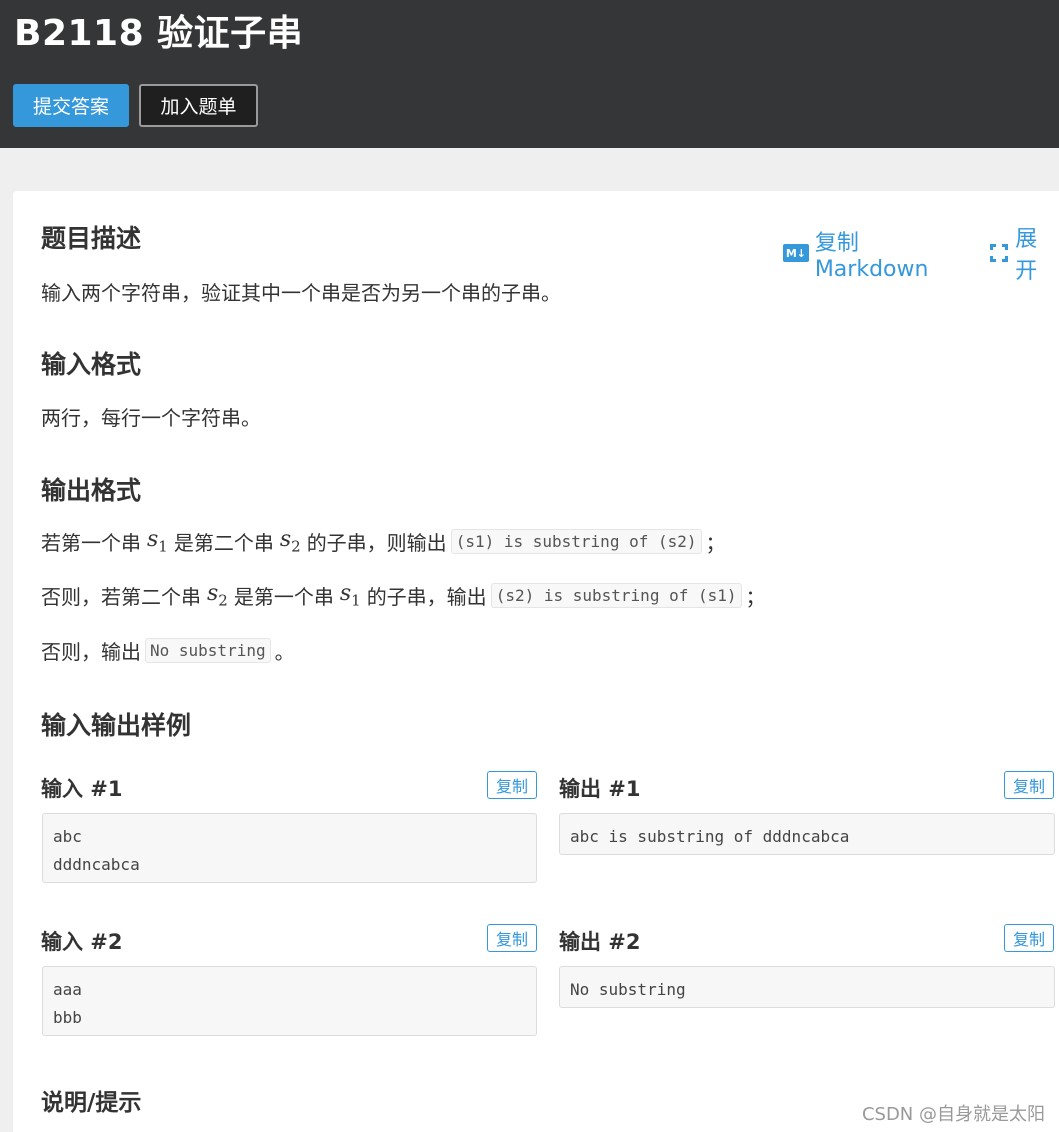 Image resolution: width=1059 pixels, height=1132 pixels. I want to click on input-format-text: 两行，每行一个字符串。, so click(151, 418).